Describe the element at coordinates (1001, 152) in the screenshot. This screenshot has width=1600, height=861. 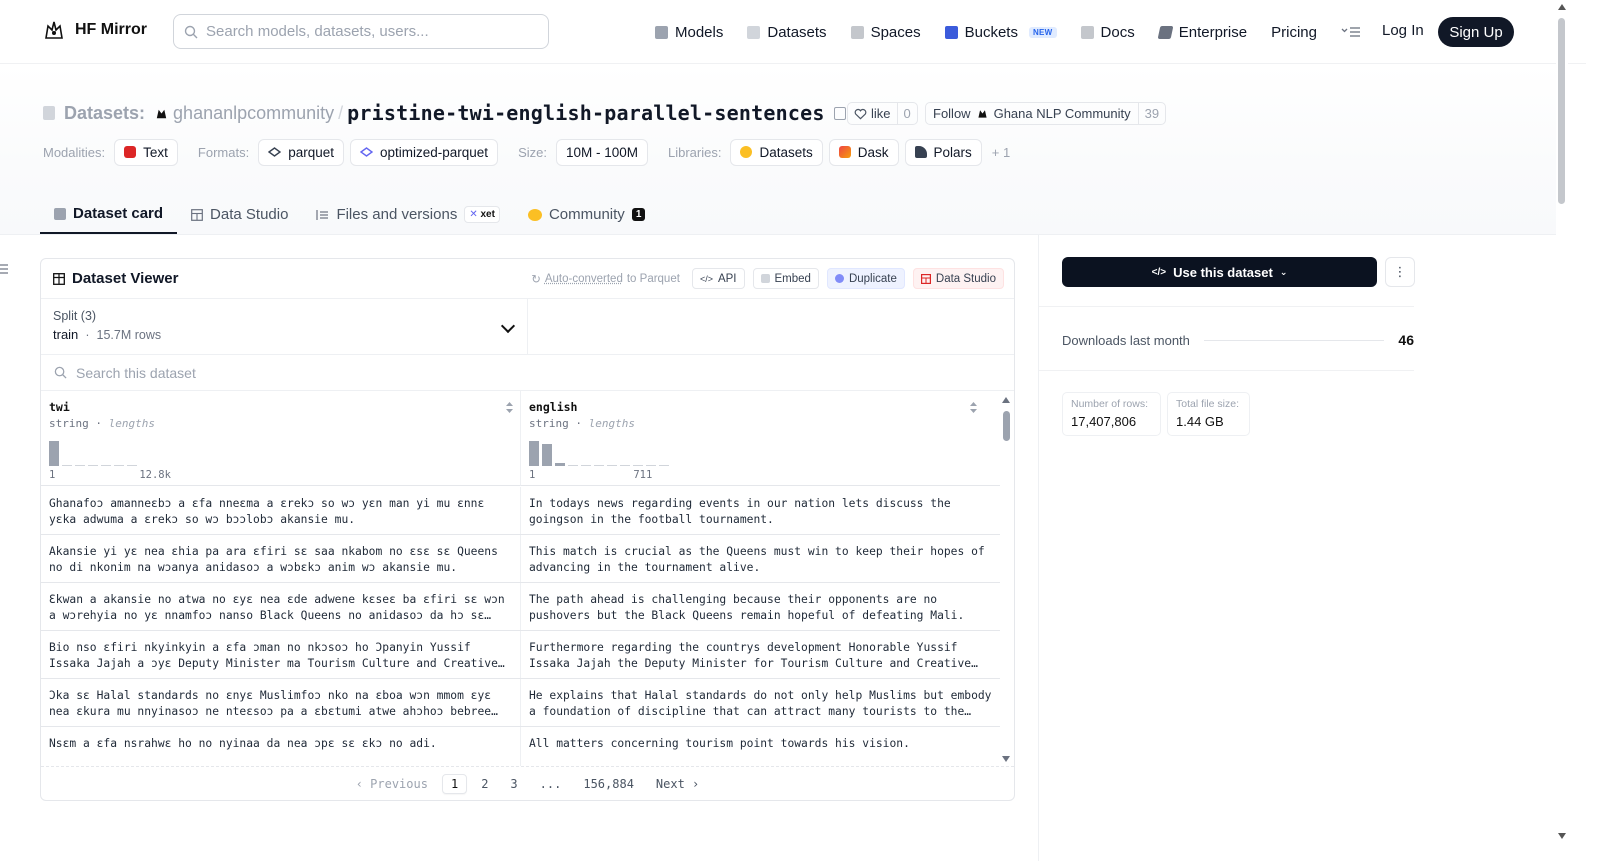
I see `more-libraries-link: + 1` at that location.